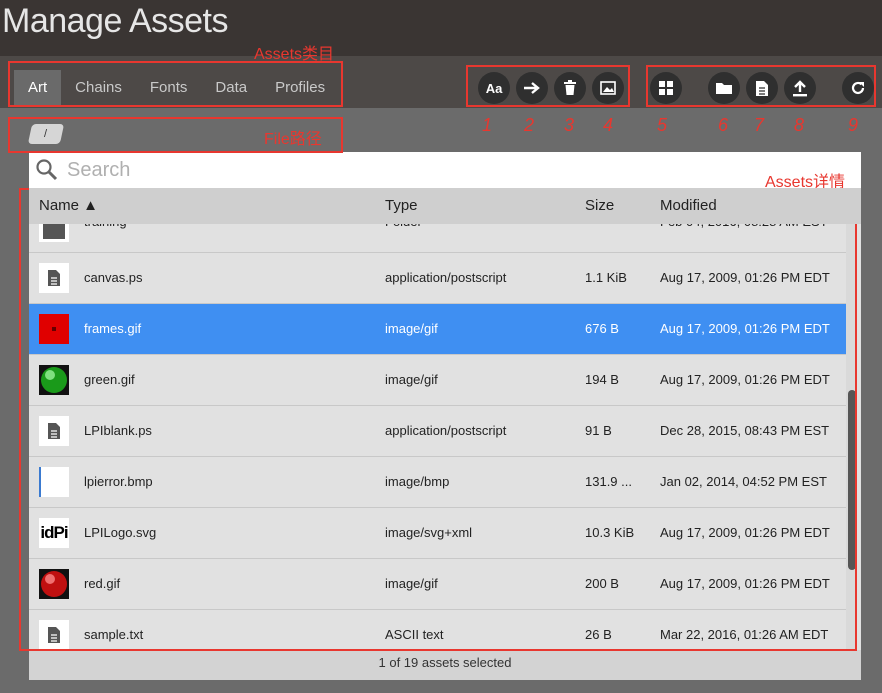 This screenshot has width=882, height=693. Describe the element at coordinates (759, 125) in the screenshot. I see `annotation-number: 7` at that location.